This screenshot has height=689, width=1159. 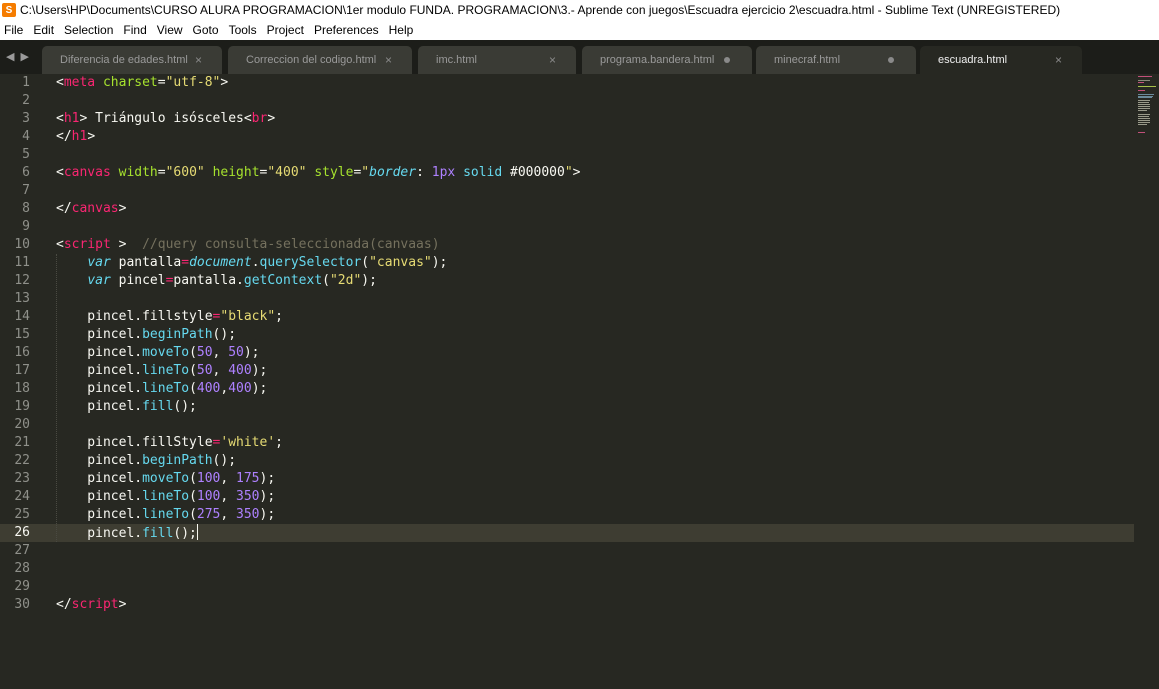 What do you see at coordinates (171, 30) in the screenshot?
I see `menu-view: View` at bounding box center [171, 30].